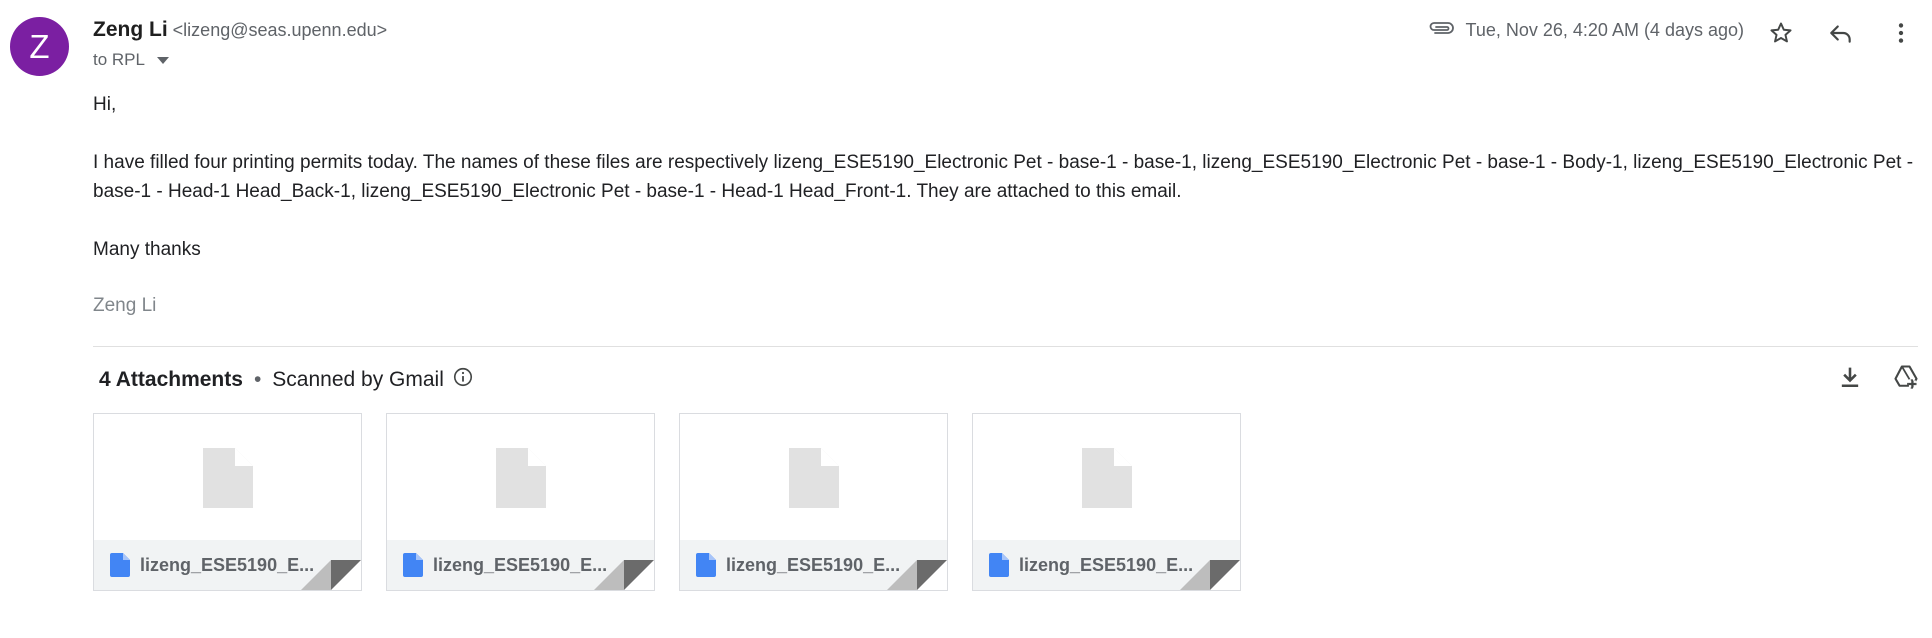 The width and height of the screenshot is (1932, 638). I want to click on more-vert-icon, so click(1901, 33).